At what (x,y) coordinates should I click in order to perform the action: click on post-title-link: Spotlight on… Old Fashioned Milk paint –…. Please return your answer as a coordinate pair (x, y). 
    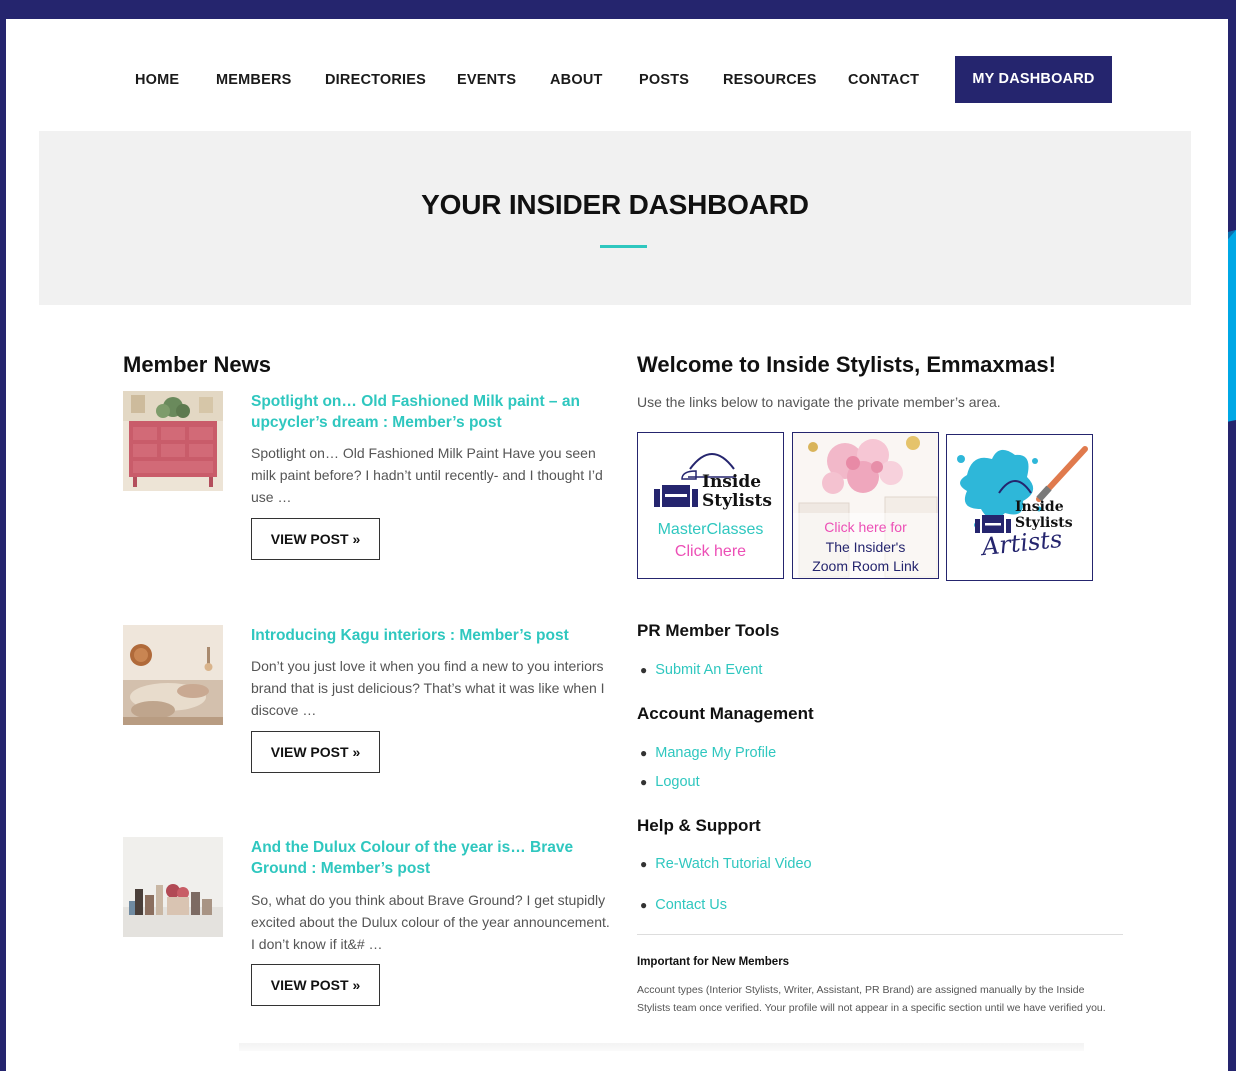
    Looking at the image, I should click on (426, 412).